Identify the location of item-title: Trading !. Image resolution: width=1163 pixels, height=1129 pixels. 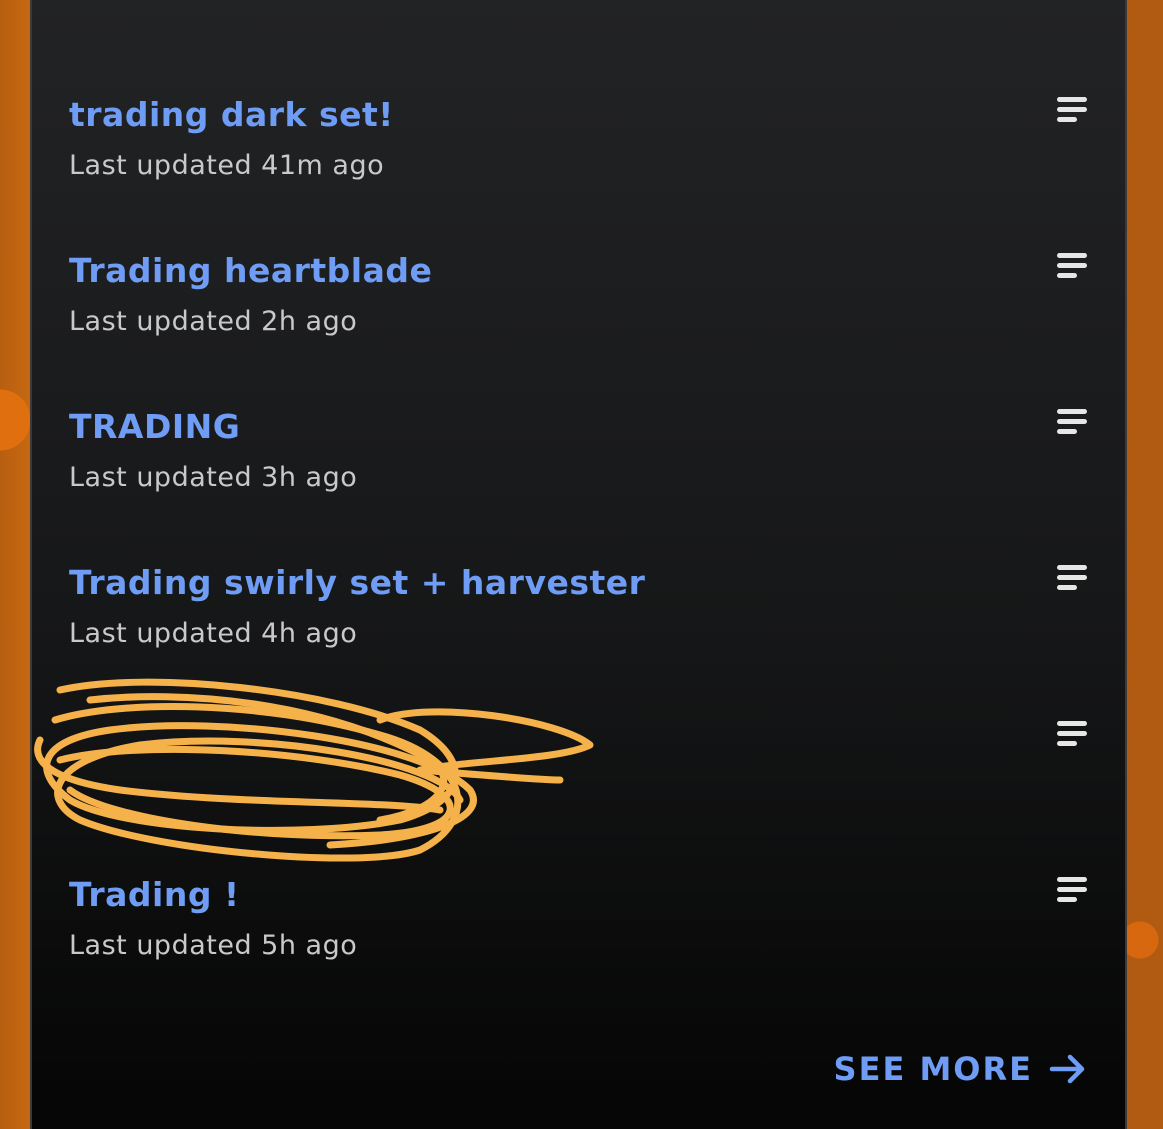
(154, 894).